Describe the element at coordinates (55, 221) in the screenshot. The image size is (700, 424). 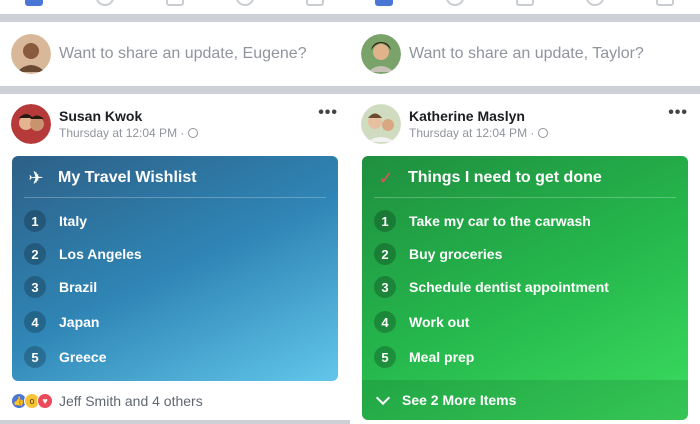
I see `list-item: 1 Italy` at that location.